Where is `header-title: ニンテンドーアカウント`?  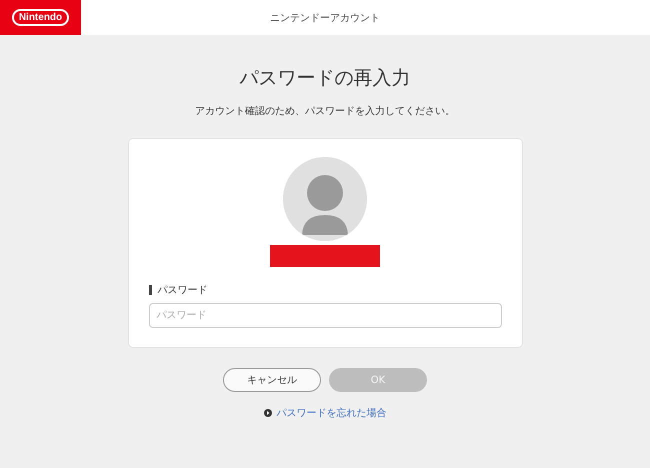 header-title: ニンテンドーアカウント is located at coordinates (325, 18).